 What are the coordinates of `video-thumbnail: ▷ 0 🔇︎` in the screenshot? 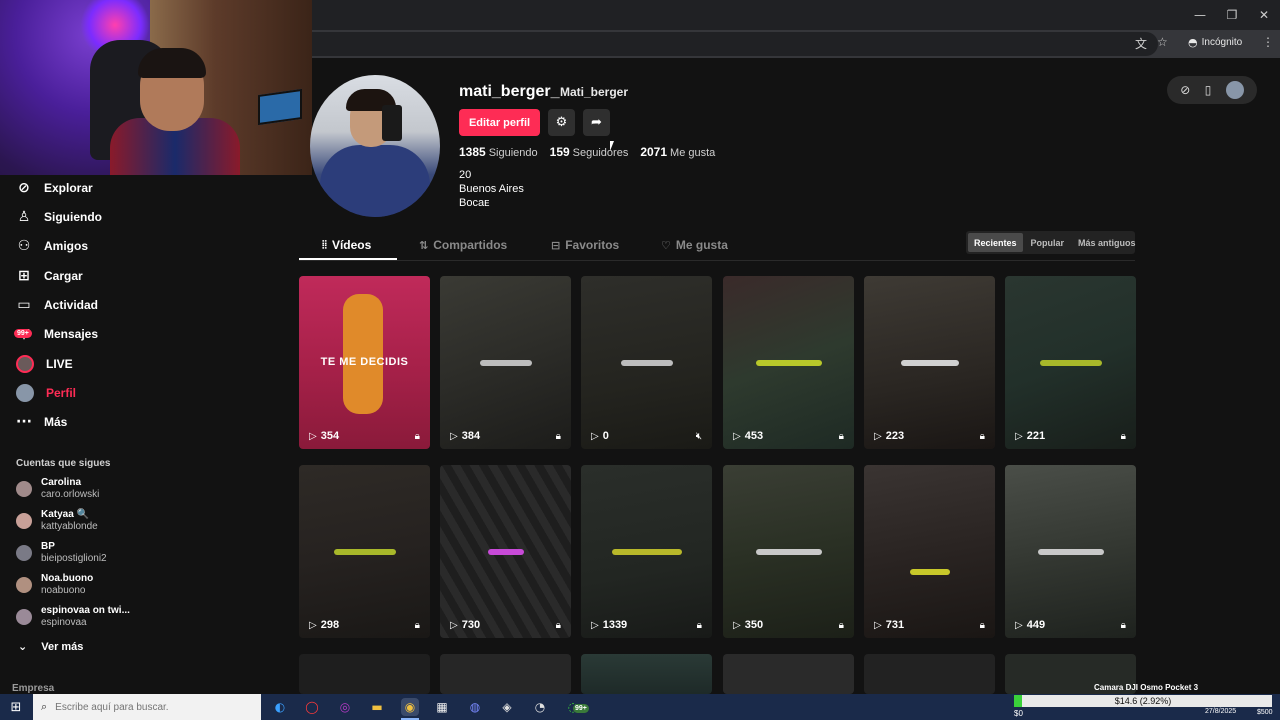 It's located at (646, 362).